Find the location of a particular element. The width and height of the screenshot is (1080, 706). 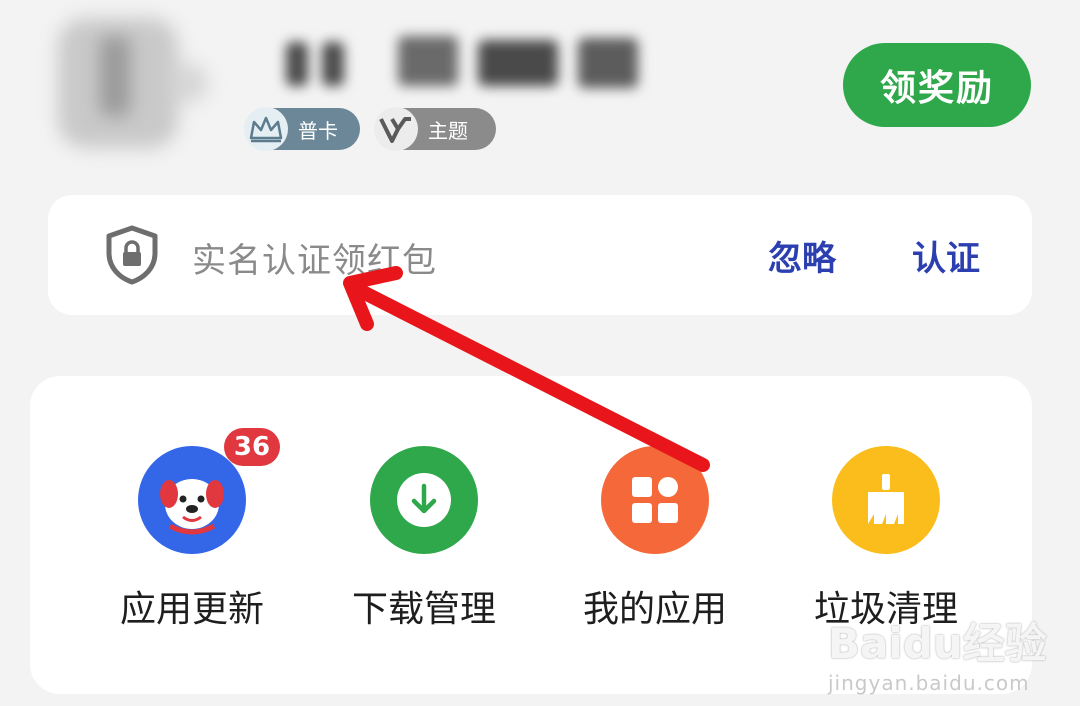

shortcut-label: 应用更新 is located at coordinates (191, 609).